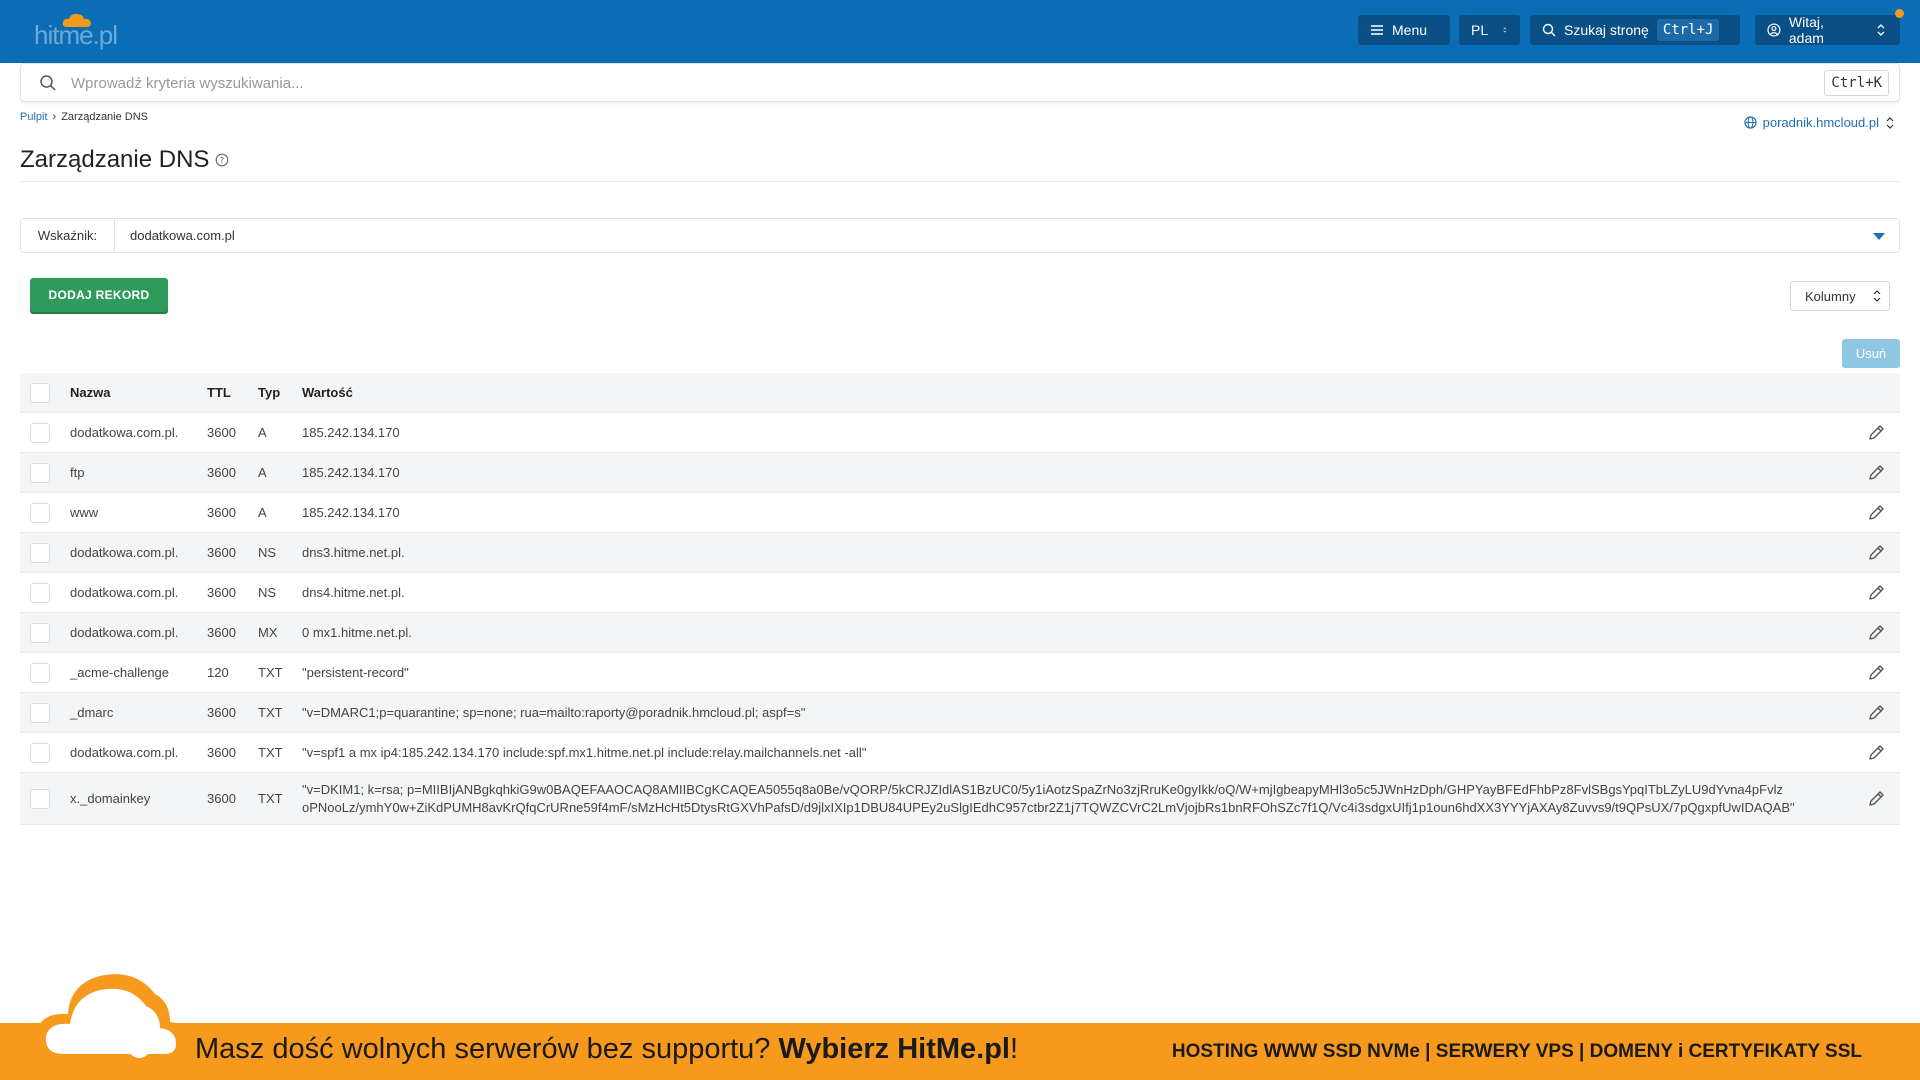  Describe the element at coordinates (84, 512) in the screenshot. I see `record-name: www` at that location.